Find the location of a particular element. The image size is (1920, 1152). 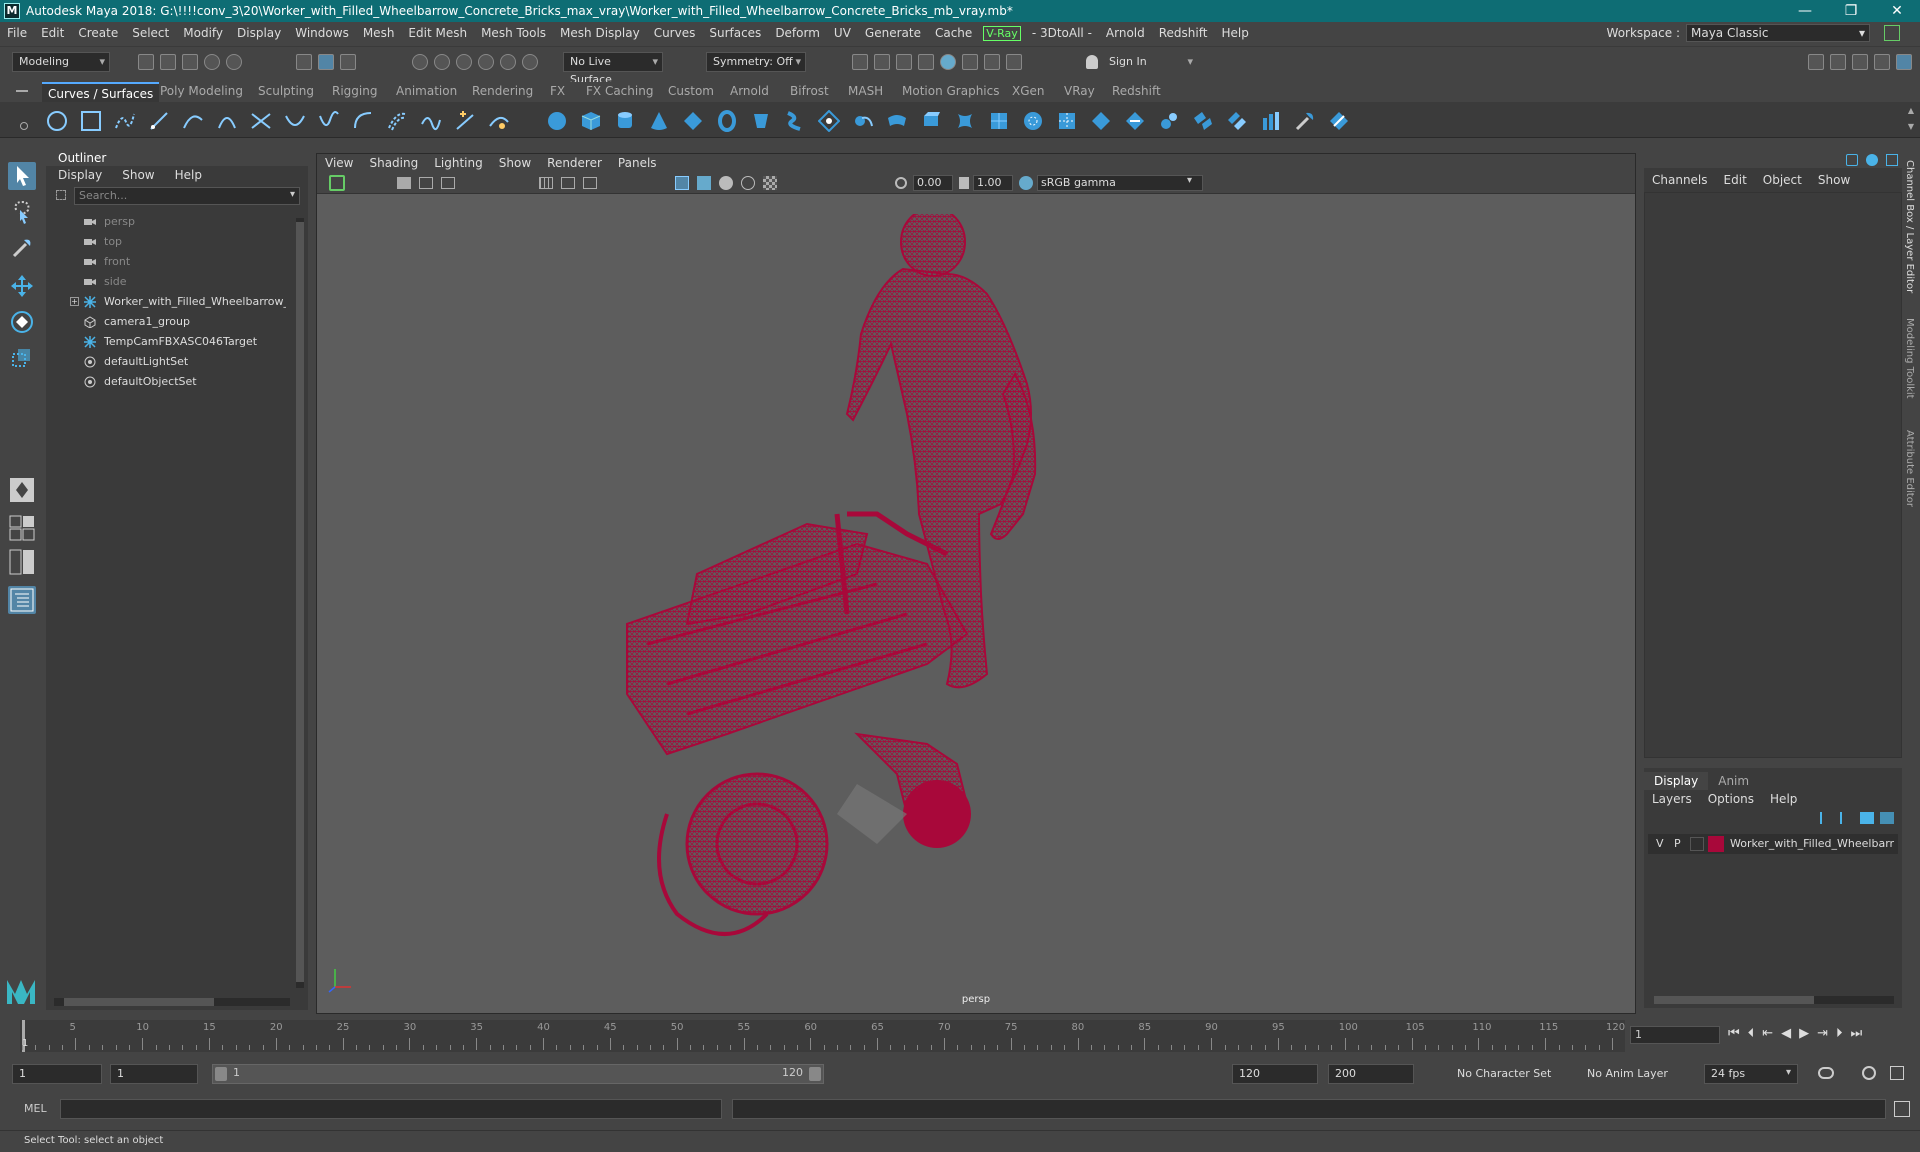

menu-redshift: Redshift is located at coordinates (1183, 33).